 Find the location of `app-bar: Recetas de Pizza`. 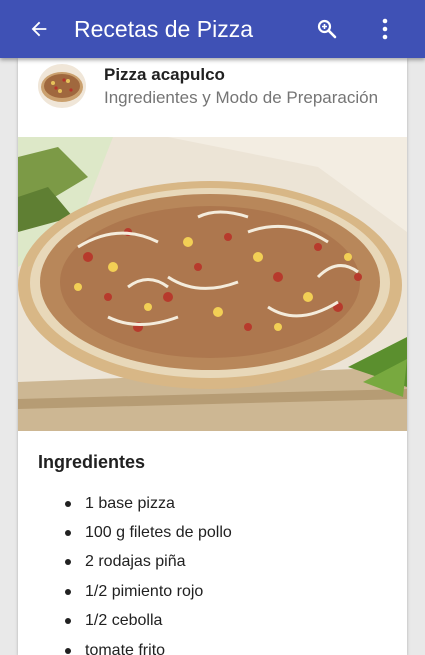

app-bar: Recetas de Pizza is located at coordinates (212, 29).